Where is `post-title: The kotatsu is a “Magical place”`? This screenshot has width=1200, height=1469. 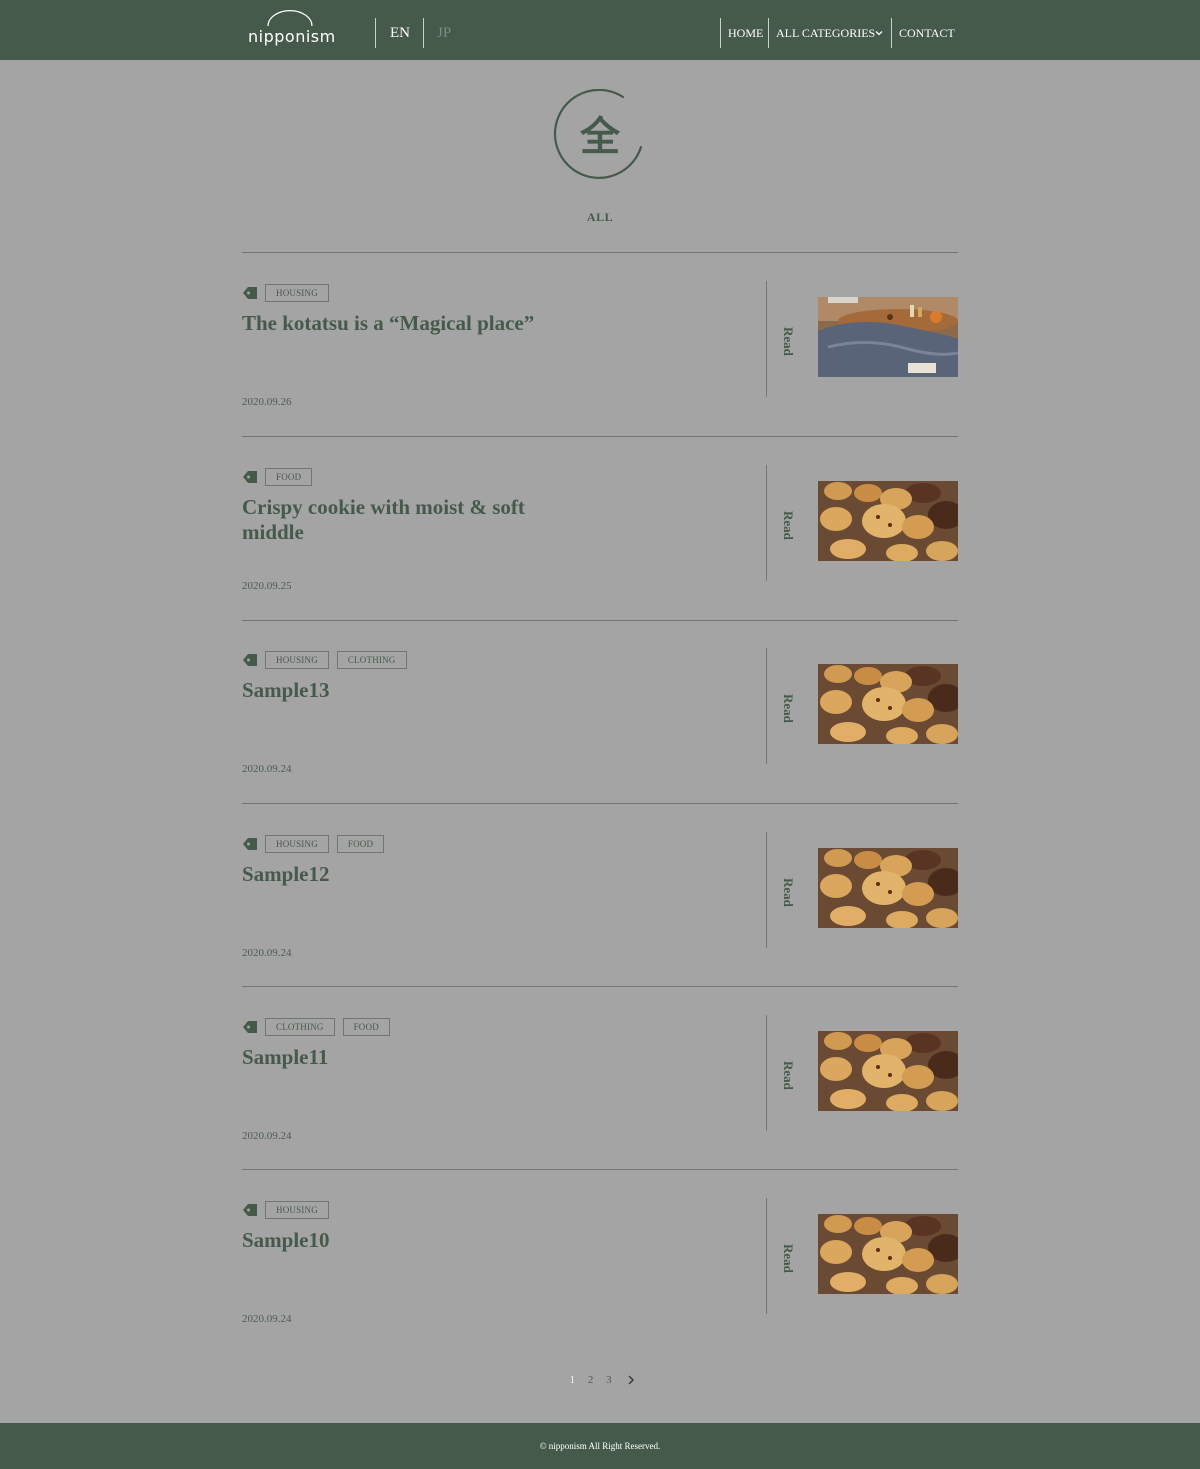 post-title: The kotatsu is a “Magical place” is located at coordinates (407, 323).